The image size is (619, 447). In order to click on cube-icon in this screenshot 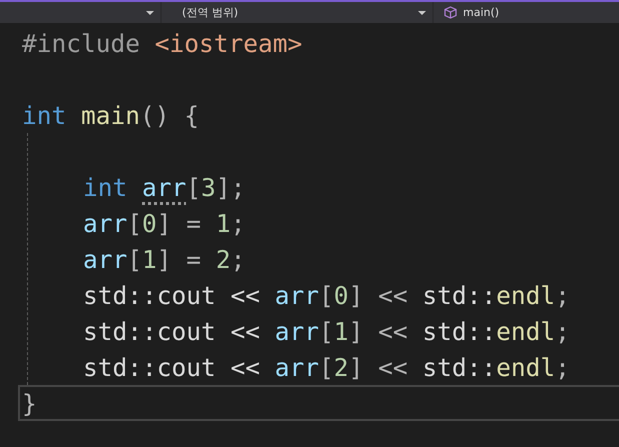, I will do `click(450, 12)`.